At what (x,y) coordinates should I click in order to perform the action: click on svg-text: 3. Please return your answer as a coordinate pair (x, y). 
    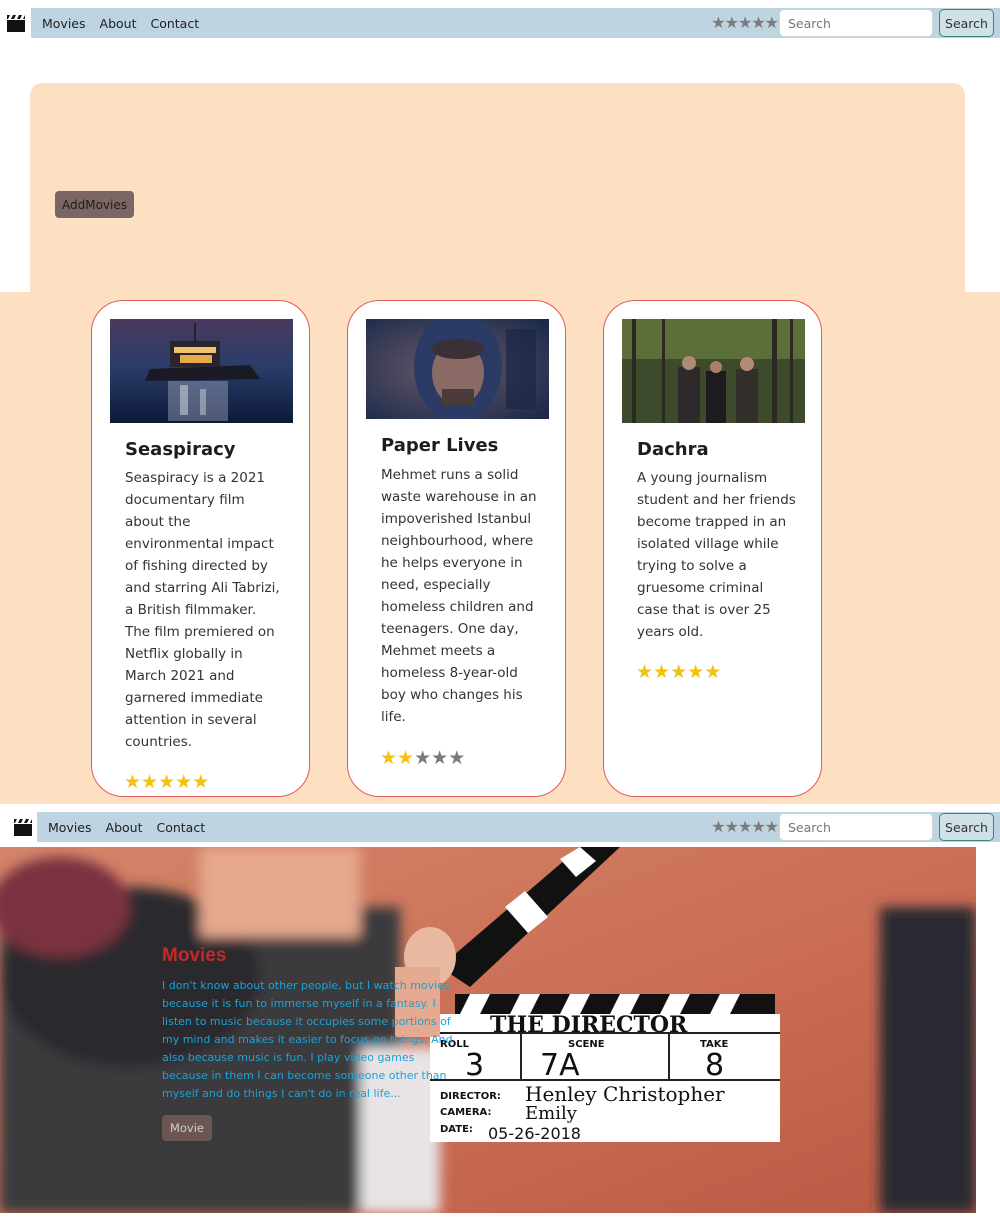
    Looking at the image, I should click on (474, 1065).